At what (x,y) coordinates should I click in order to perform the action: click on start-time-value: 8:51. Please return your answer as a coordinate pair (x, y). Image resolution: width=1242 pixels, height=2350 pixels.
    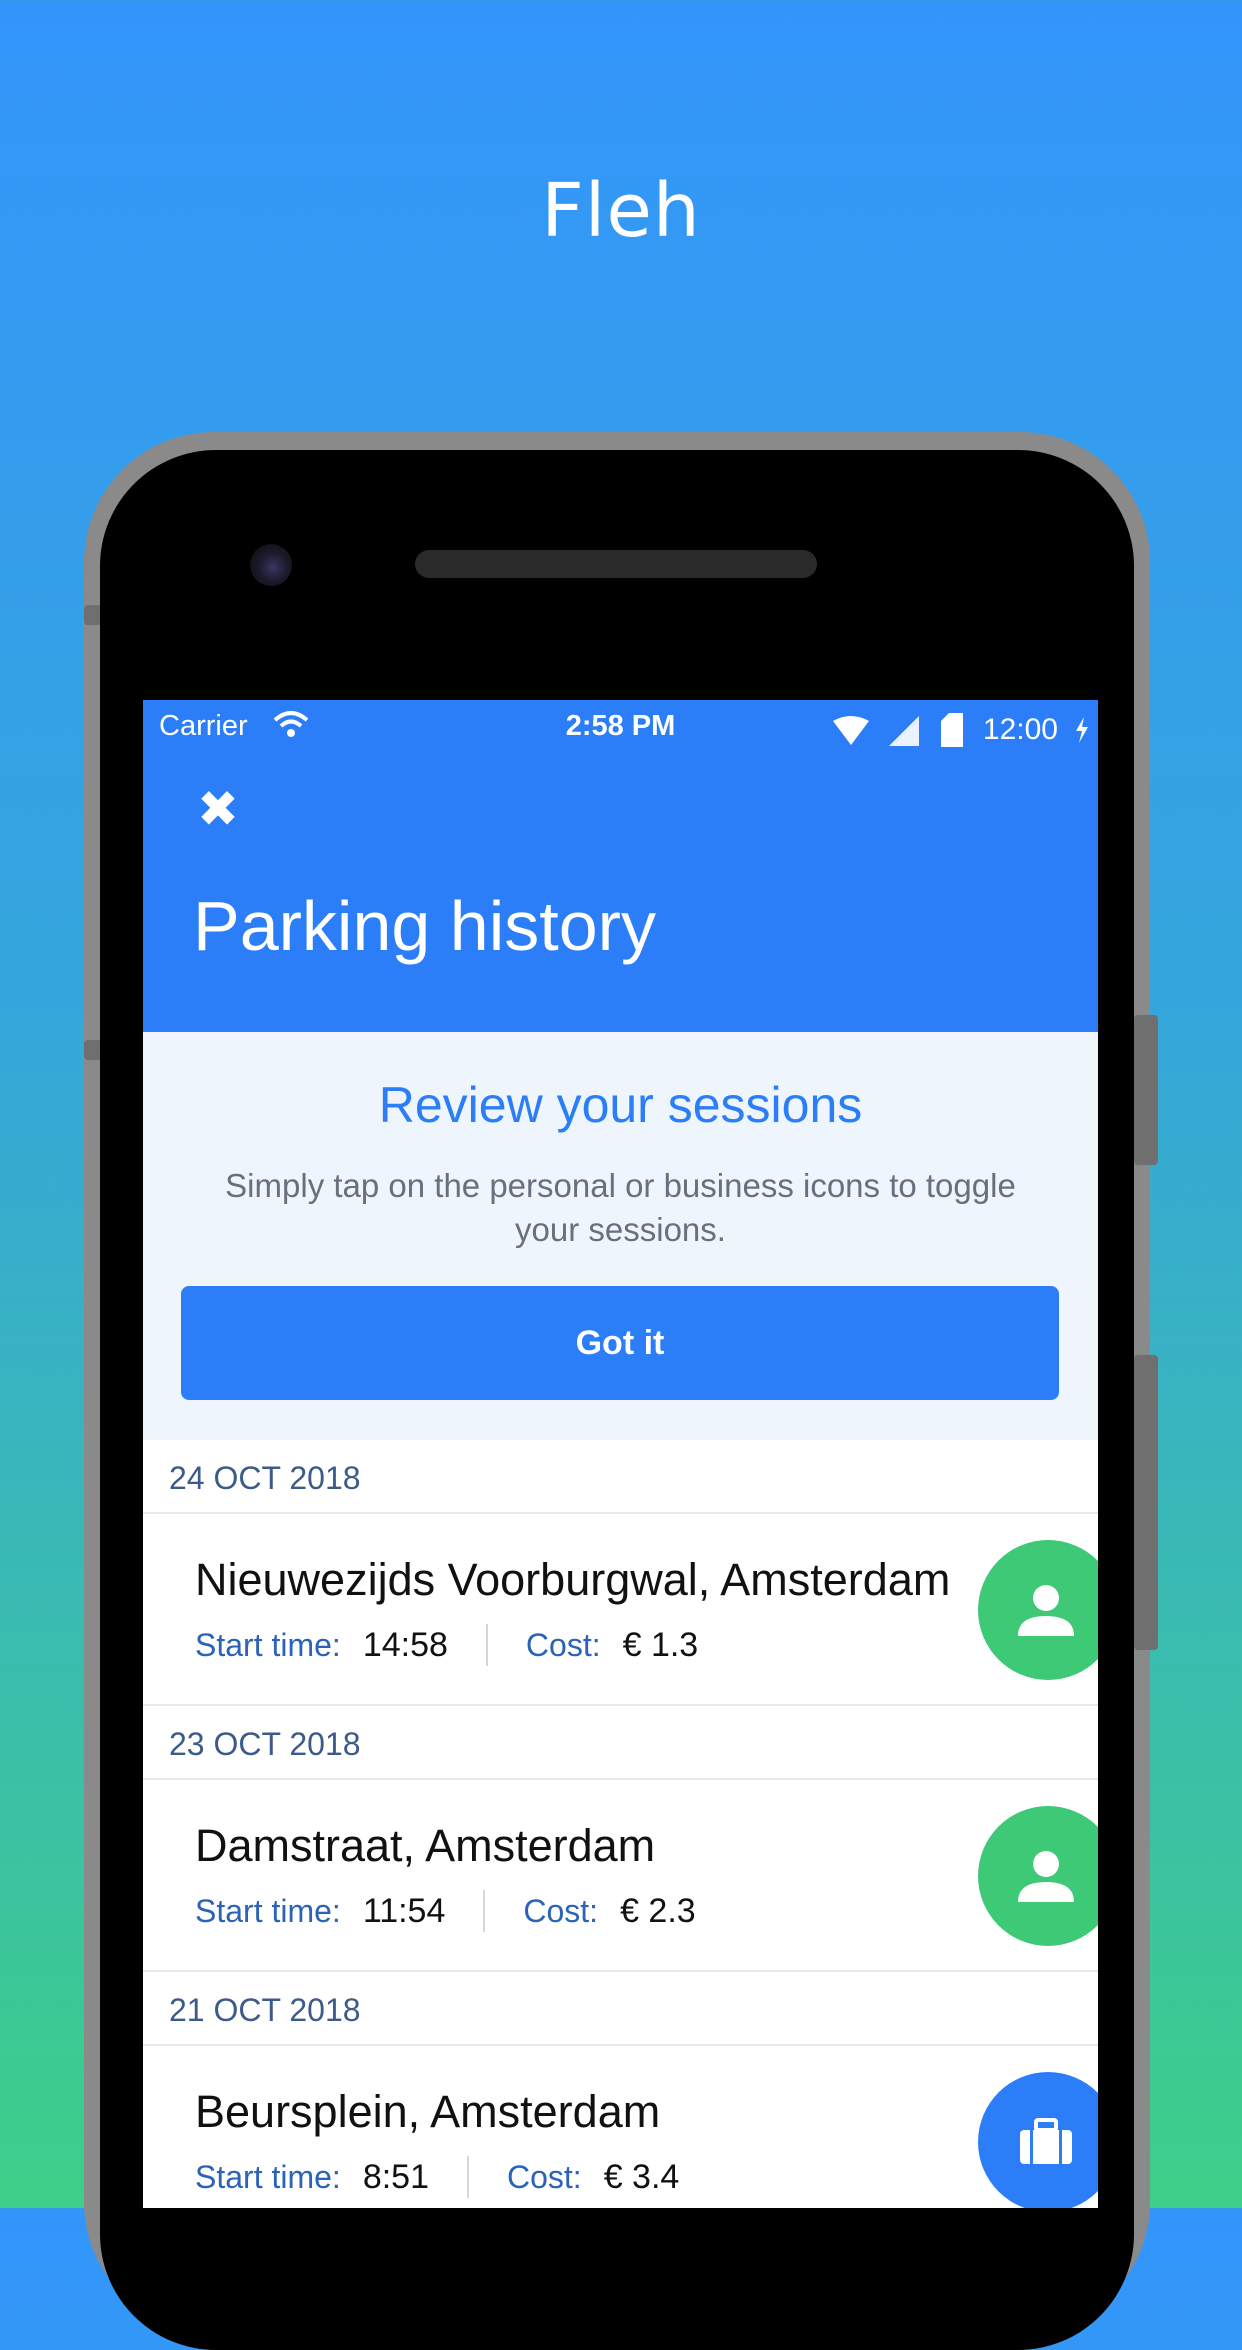
    Looking at the image, I should click on (395, 2176).